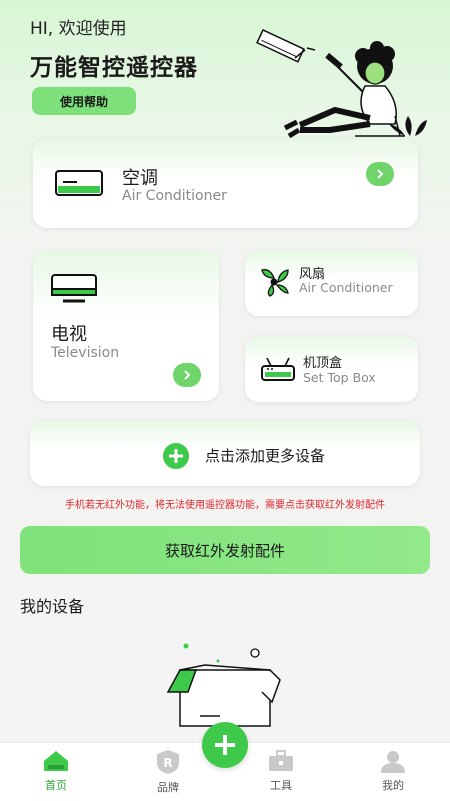 The height and width of the screenshot is (801, 450). Describe the element at coordinates (85, 353) in the screenshot. I see `device-subtitle-tv: Television` at that location.